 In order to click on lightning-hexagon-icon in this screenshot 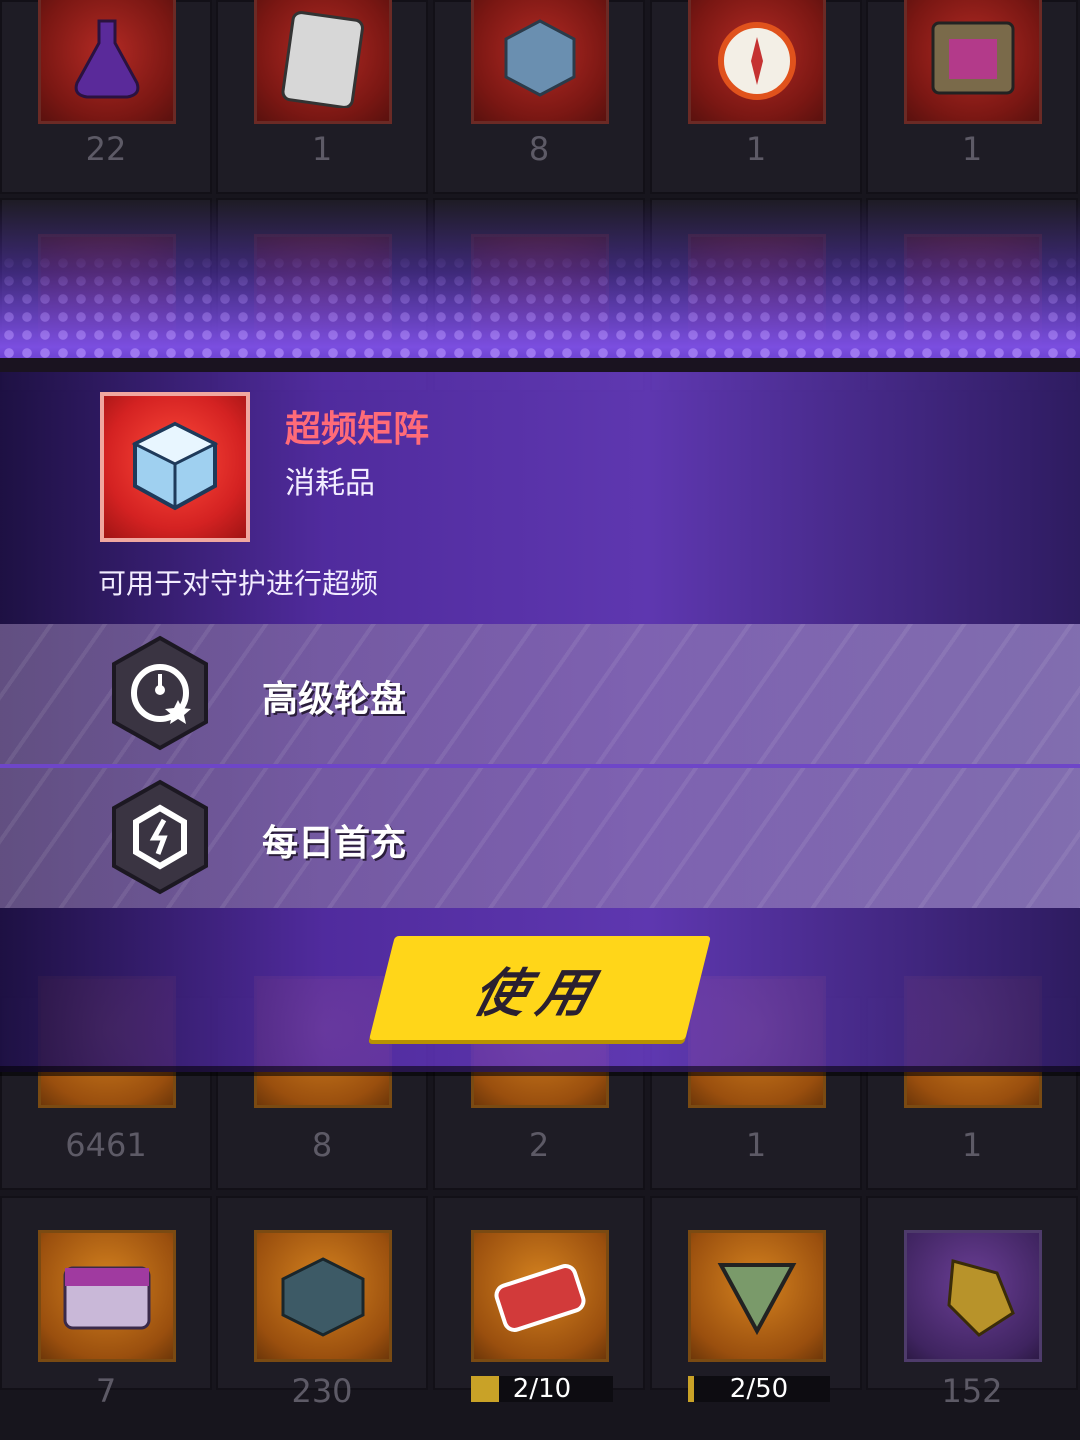, I will do `click(160, 837)`.